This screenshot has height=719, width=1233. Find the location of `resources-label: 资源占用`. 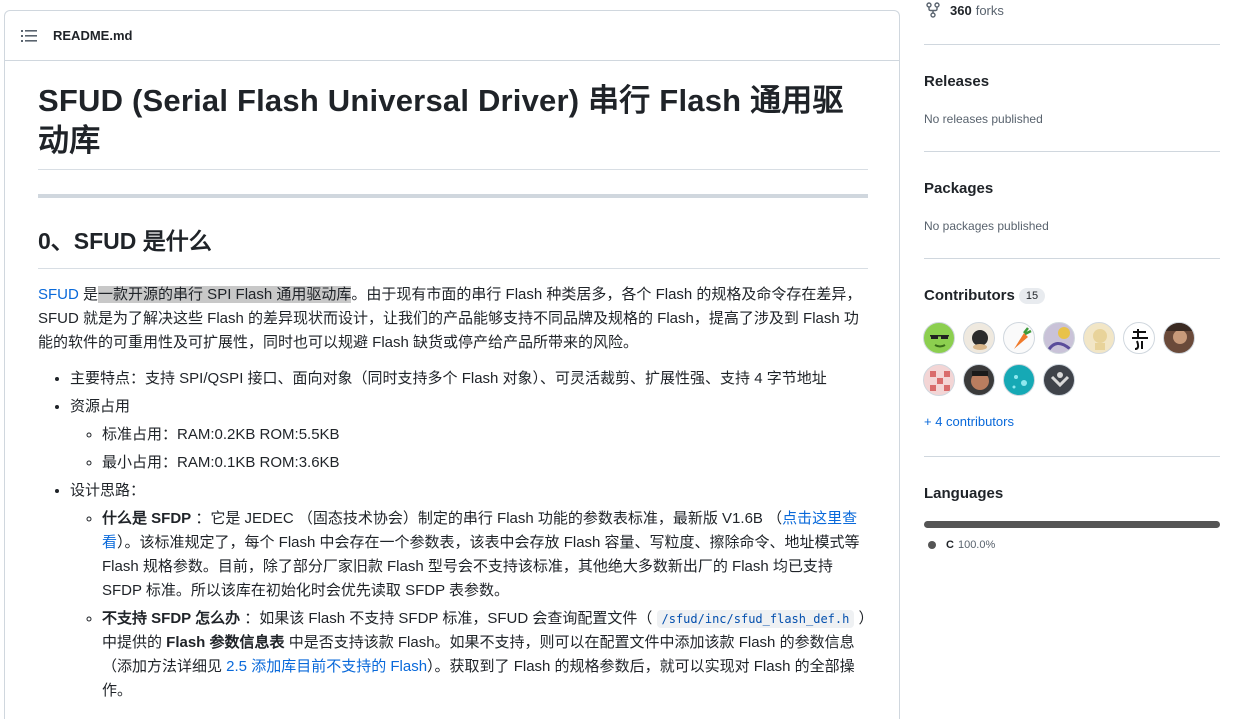

resources-label: 资源占用 is located at coordinates (100, 406).